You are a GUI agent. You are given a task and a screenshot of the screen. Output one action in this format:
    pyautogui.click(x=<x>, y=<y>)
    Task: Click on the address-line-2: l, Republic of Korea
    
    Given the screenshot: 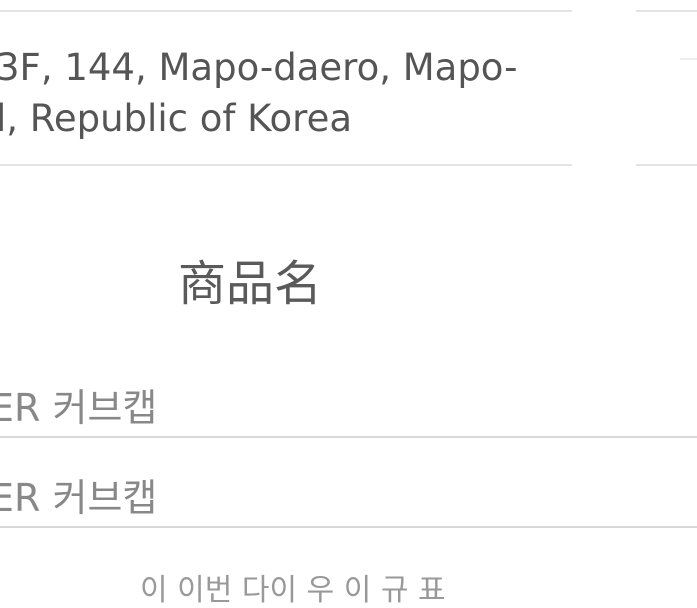 What is the action you would take?
    pyautogui.click(x=176, y=118)
    